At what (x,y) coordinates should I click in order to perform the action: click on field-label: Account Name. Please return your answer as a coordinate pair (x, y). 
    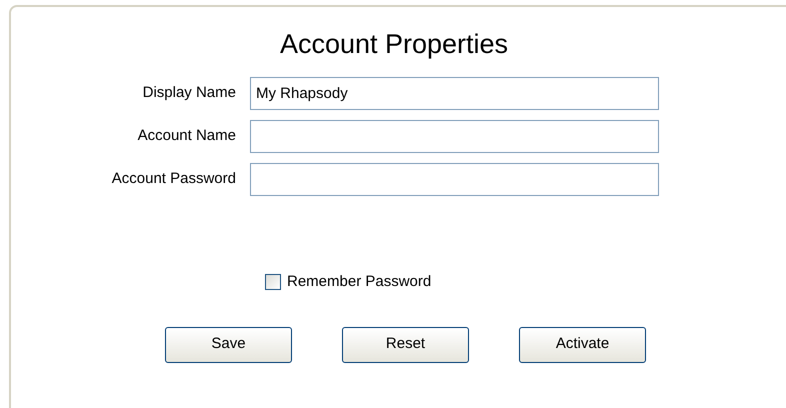
    Looking at the image, I should click on (186, 136).